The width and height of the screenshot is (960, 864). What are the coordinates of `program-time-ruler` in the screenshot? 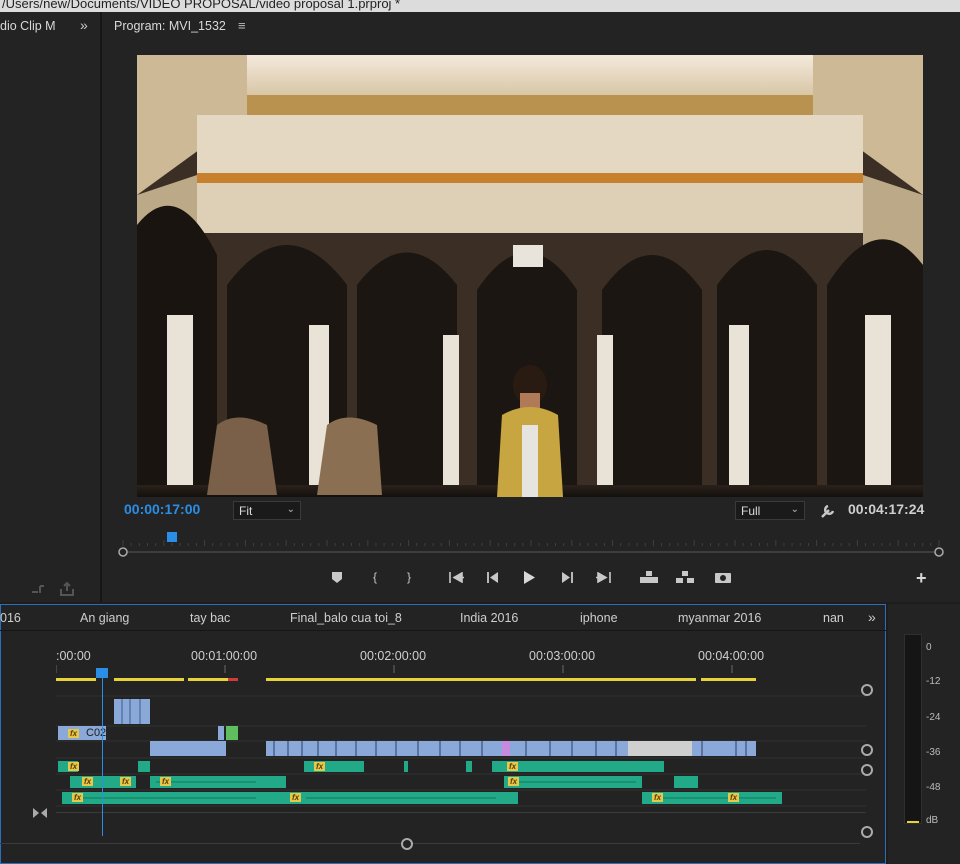 It's located at (531, 545).